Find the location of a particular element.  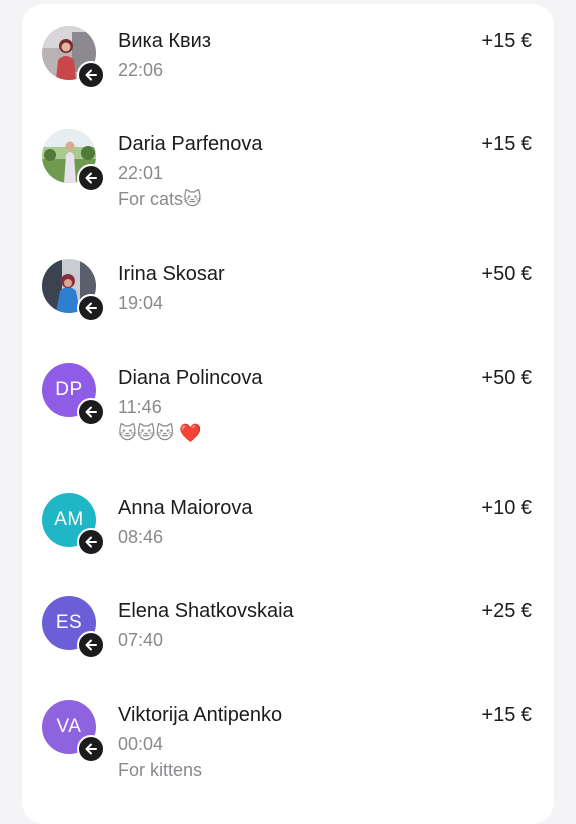

transaction-amount: +25 € is located at coordinates (506, 611).